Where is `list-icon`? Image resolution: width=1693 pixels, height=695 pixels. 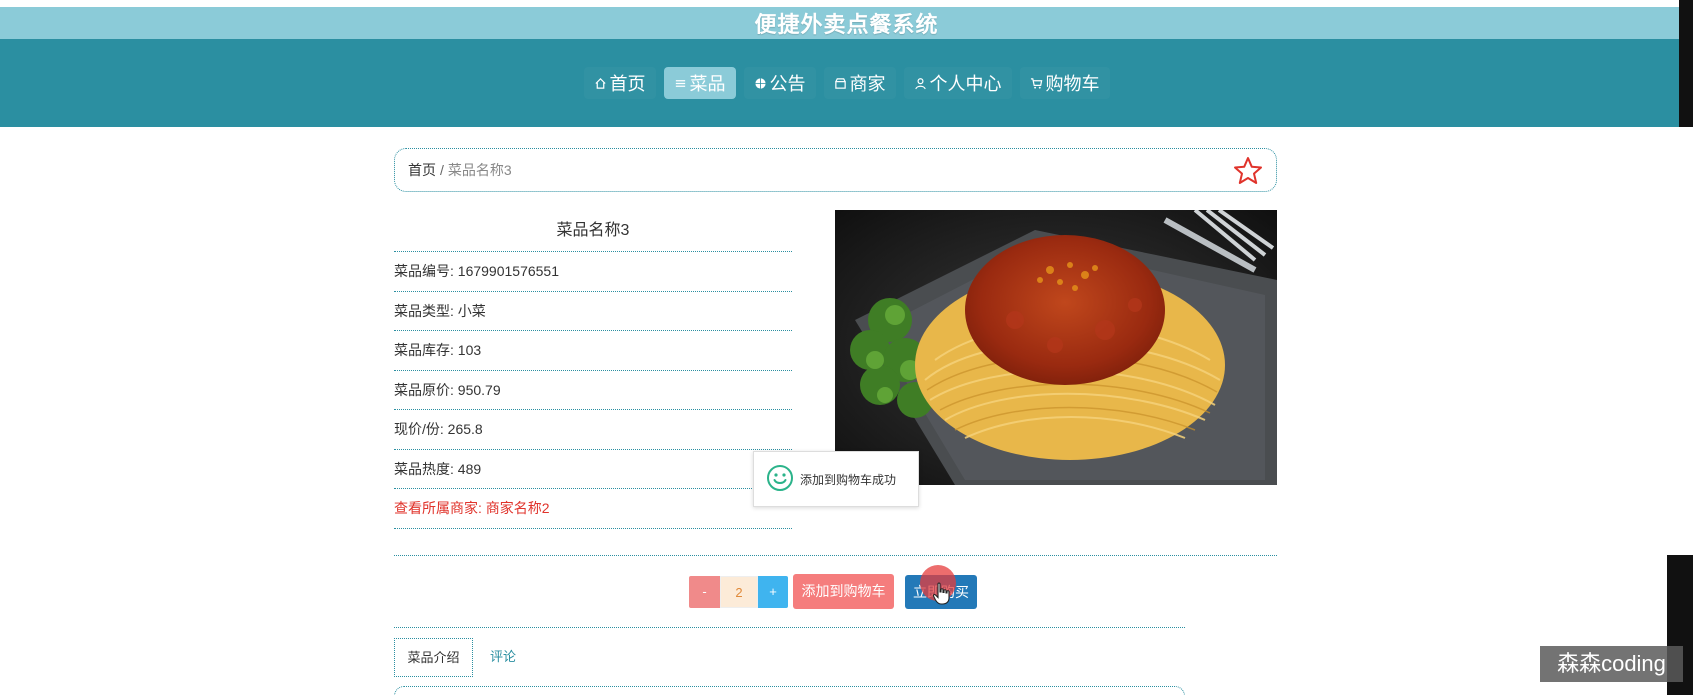 list-icon is located at coordinates (681, 83).